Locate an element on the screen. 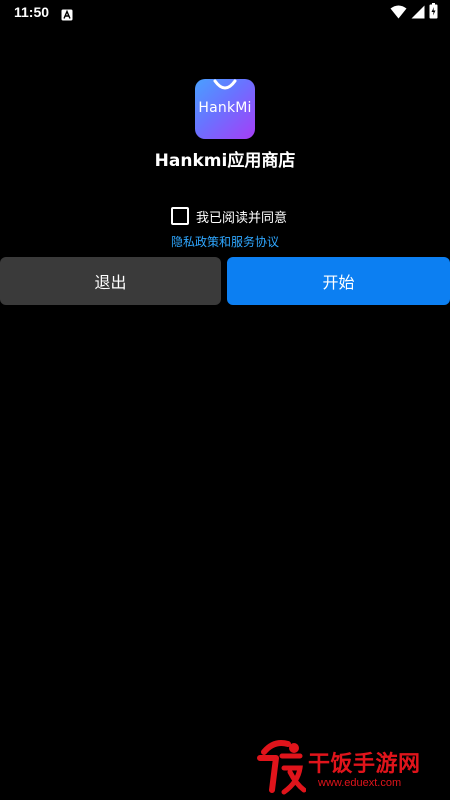  app-logo: HankMi is located at coordinates (225, 109).